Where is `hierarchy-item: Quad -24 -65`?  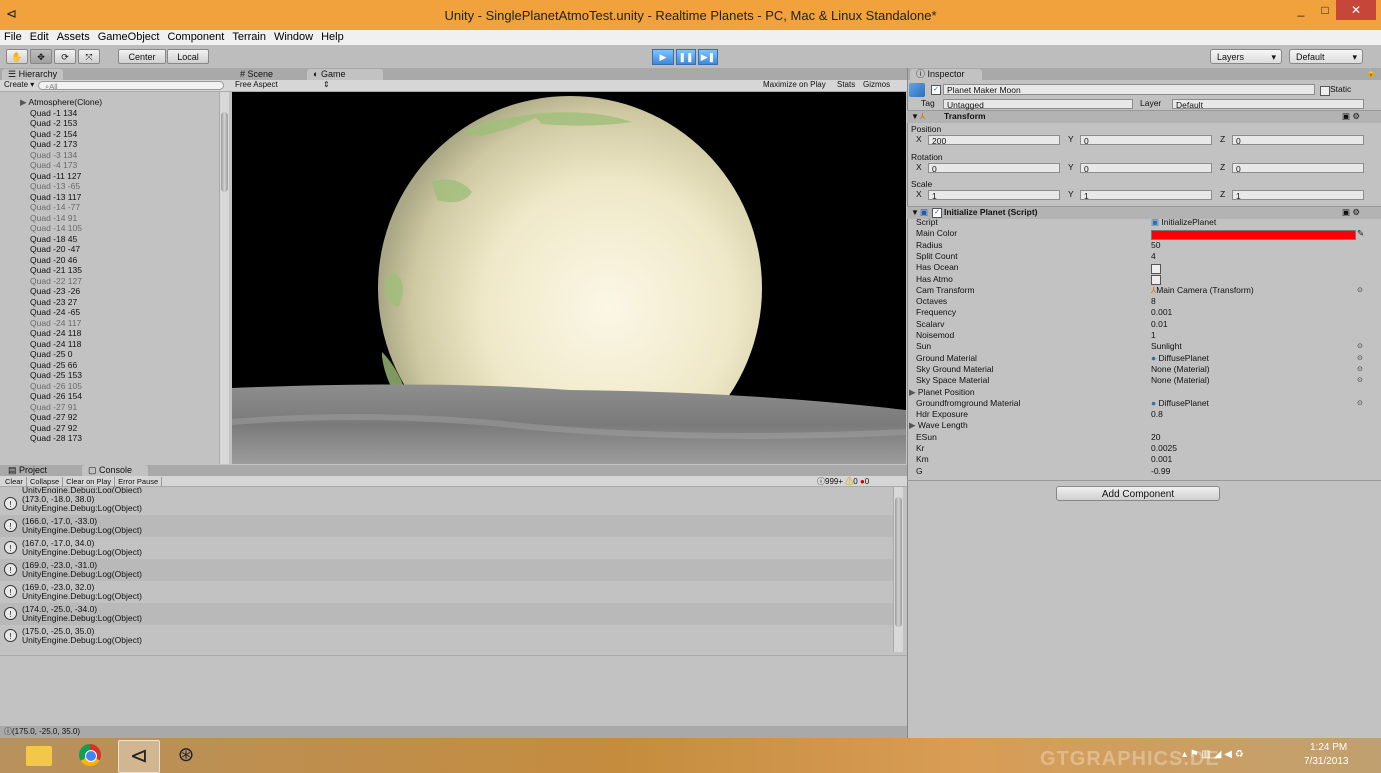 hierarchy-item: Quad -24 -65 is located at coordinates (55, 312).